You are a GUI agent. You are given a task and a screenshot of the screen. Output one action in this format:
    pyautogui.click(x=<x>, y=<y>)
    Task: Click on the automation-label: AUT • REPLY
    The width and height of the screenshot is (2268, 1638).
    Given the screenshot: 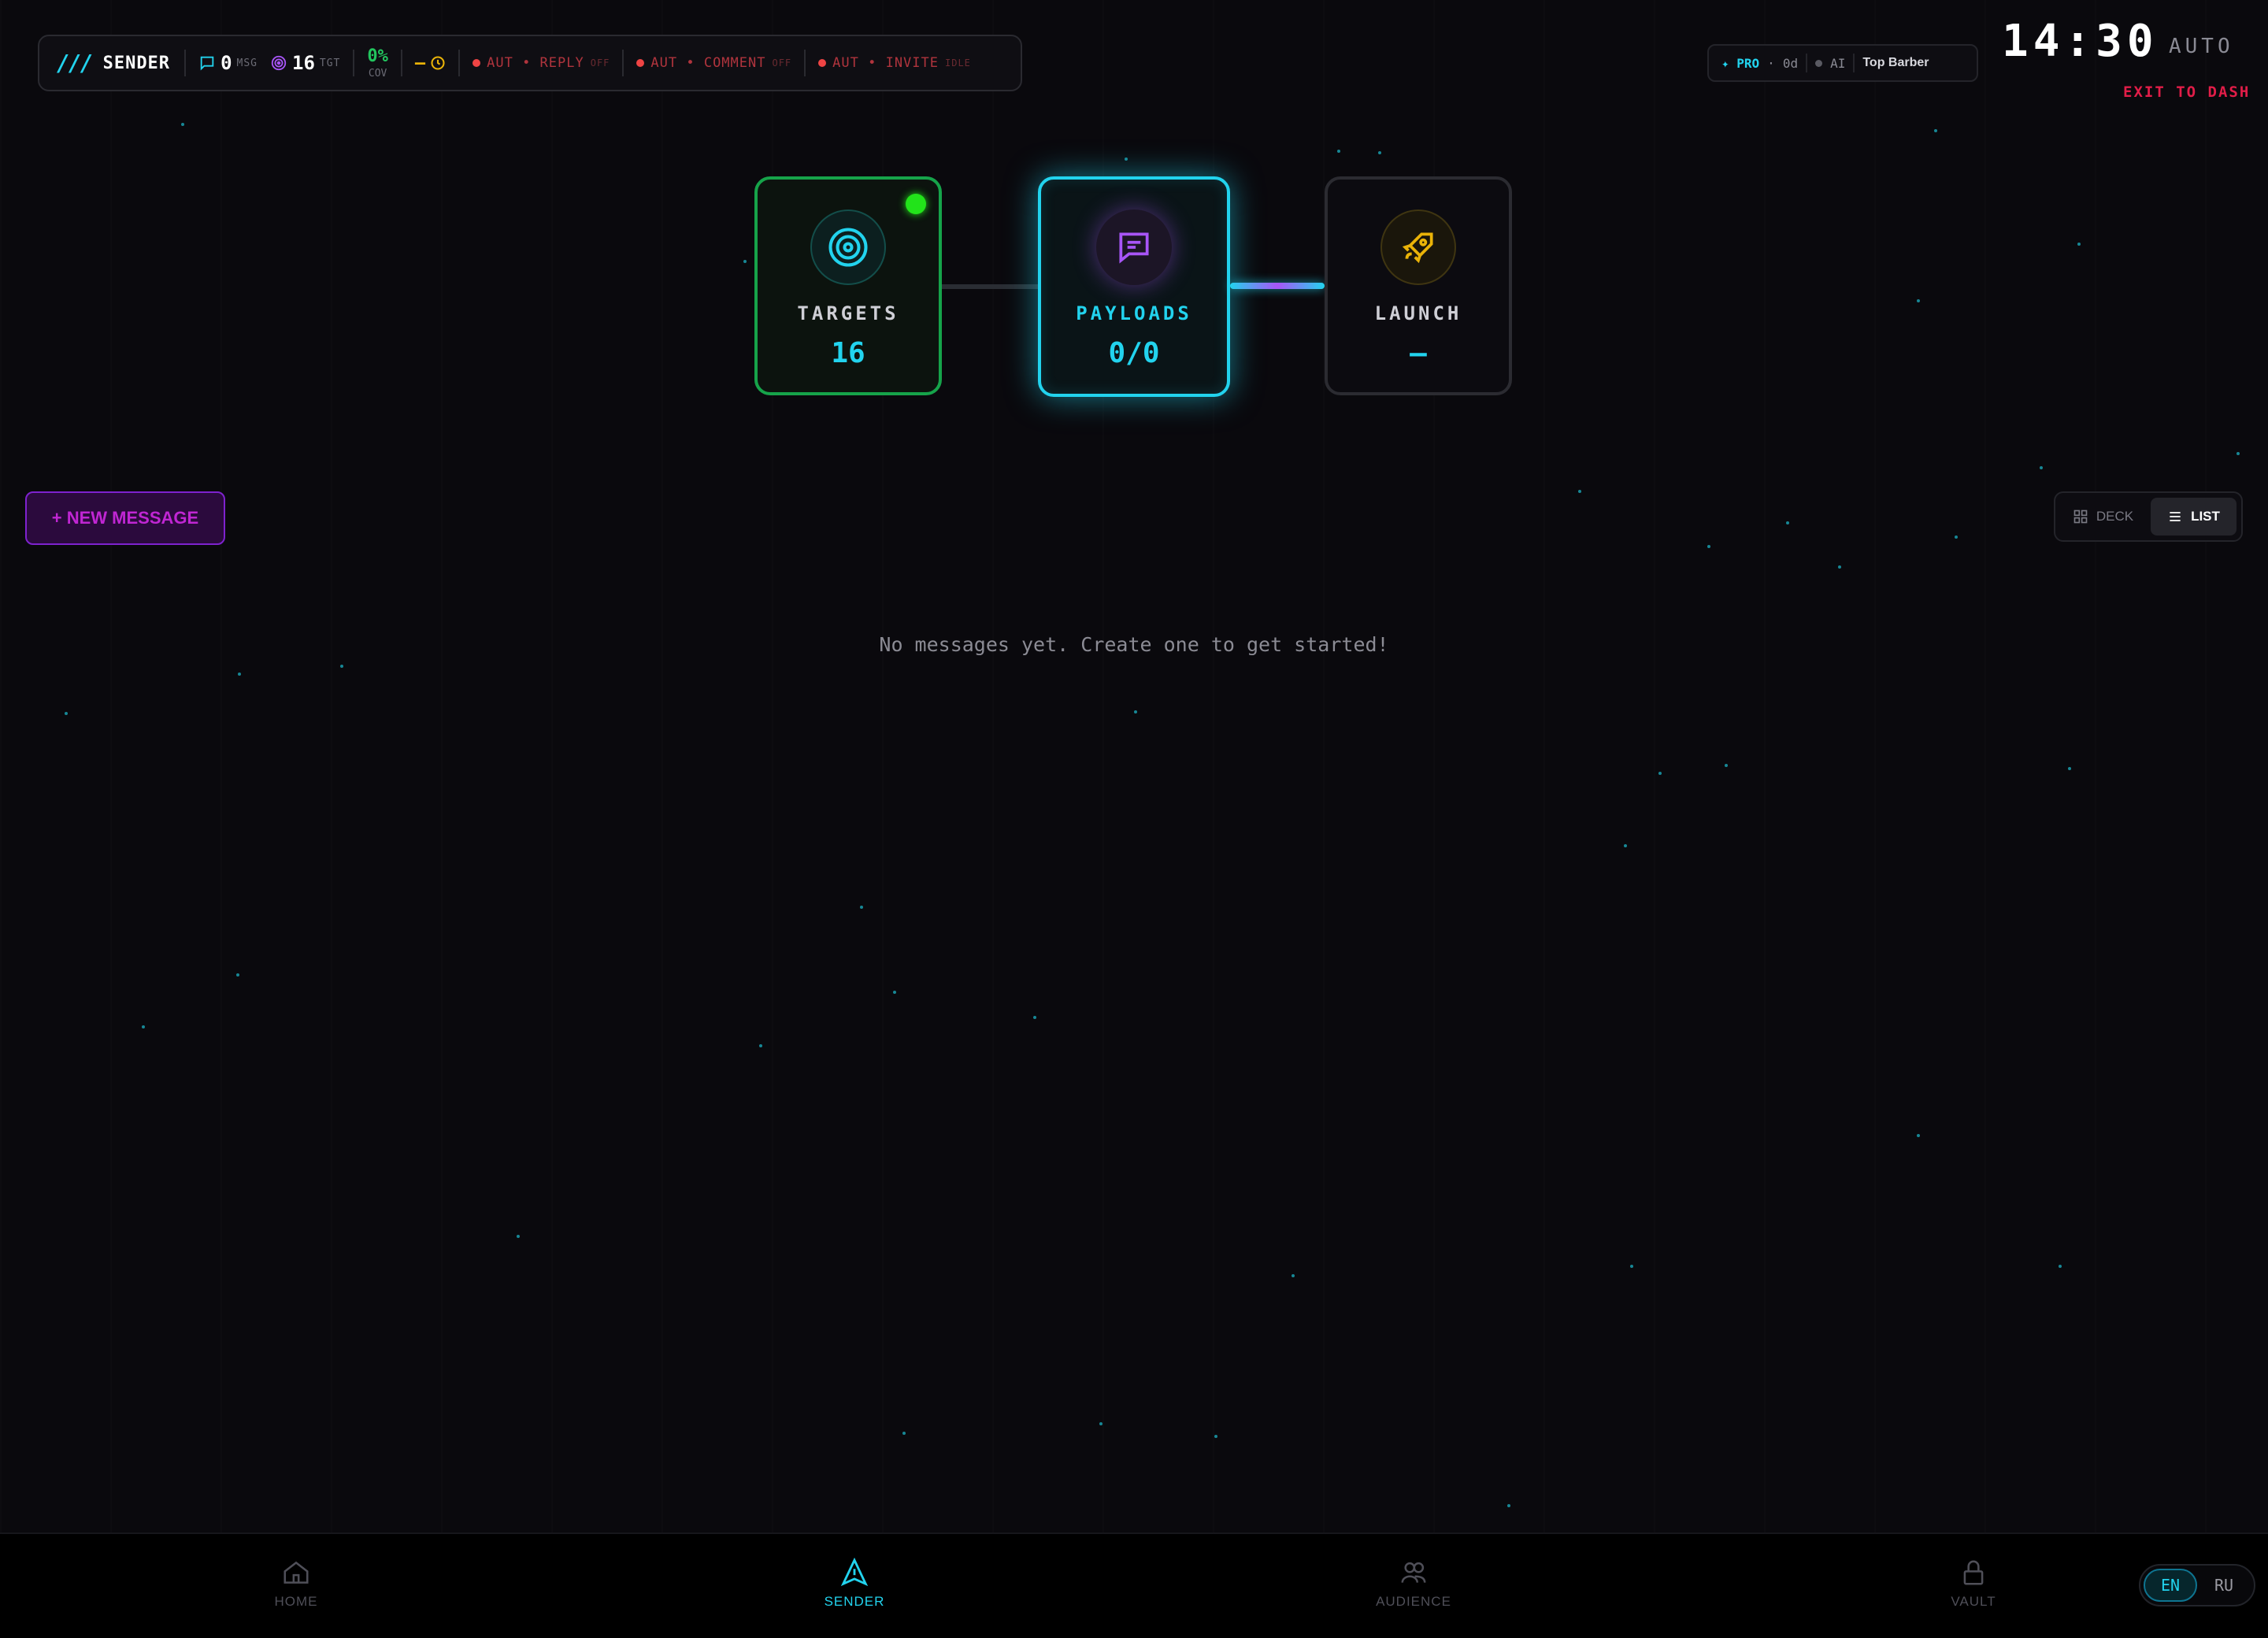 What is the action you would take?
    pyautogui.click(x=535, y=63)
    